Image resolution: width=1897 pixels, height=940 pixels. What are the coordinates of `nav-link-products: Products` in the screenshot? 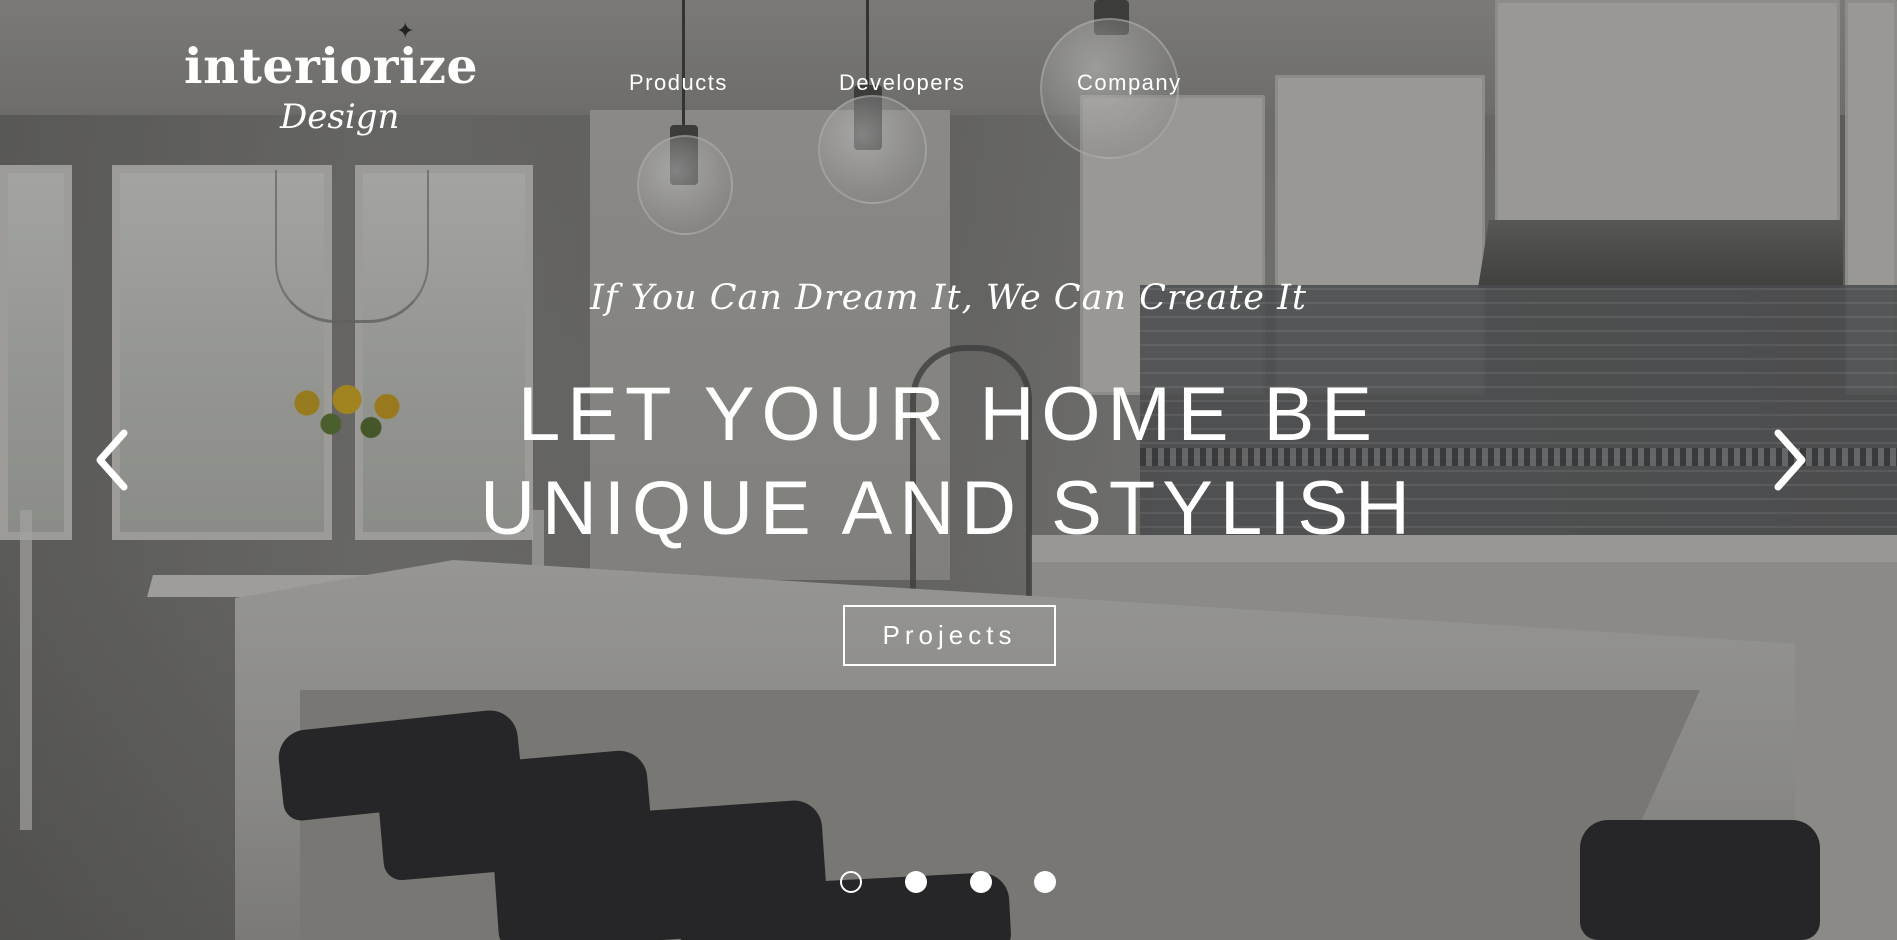 It's located at (678, 83).